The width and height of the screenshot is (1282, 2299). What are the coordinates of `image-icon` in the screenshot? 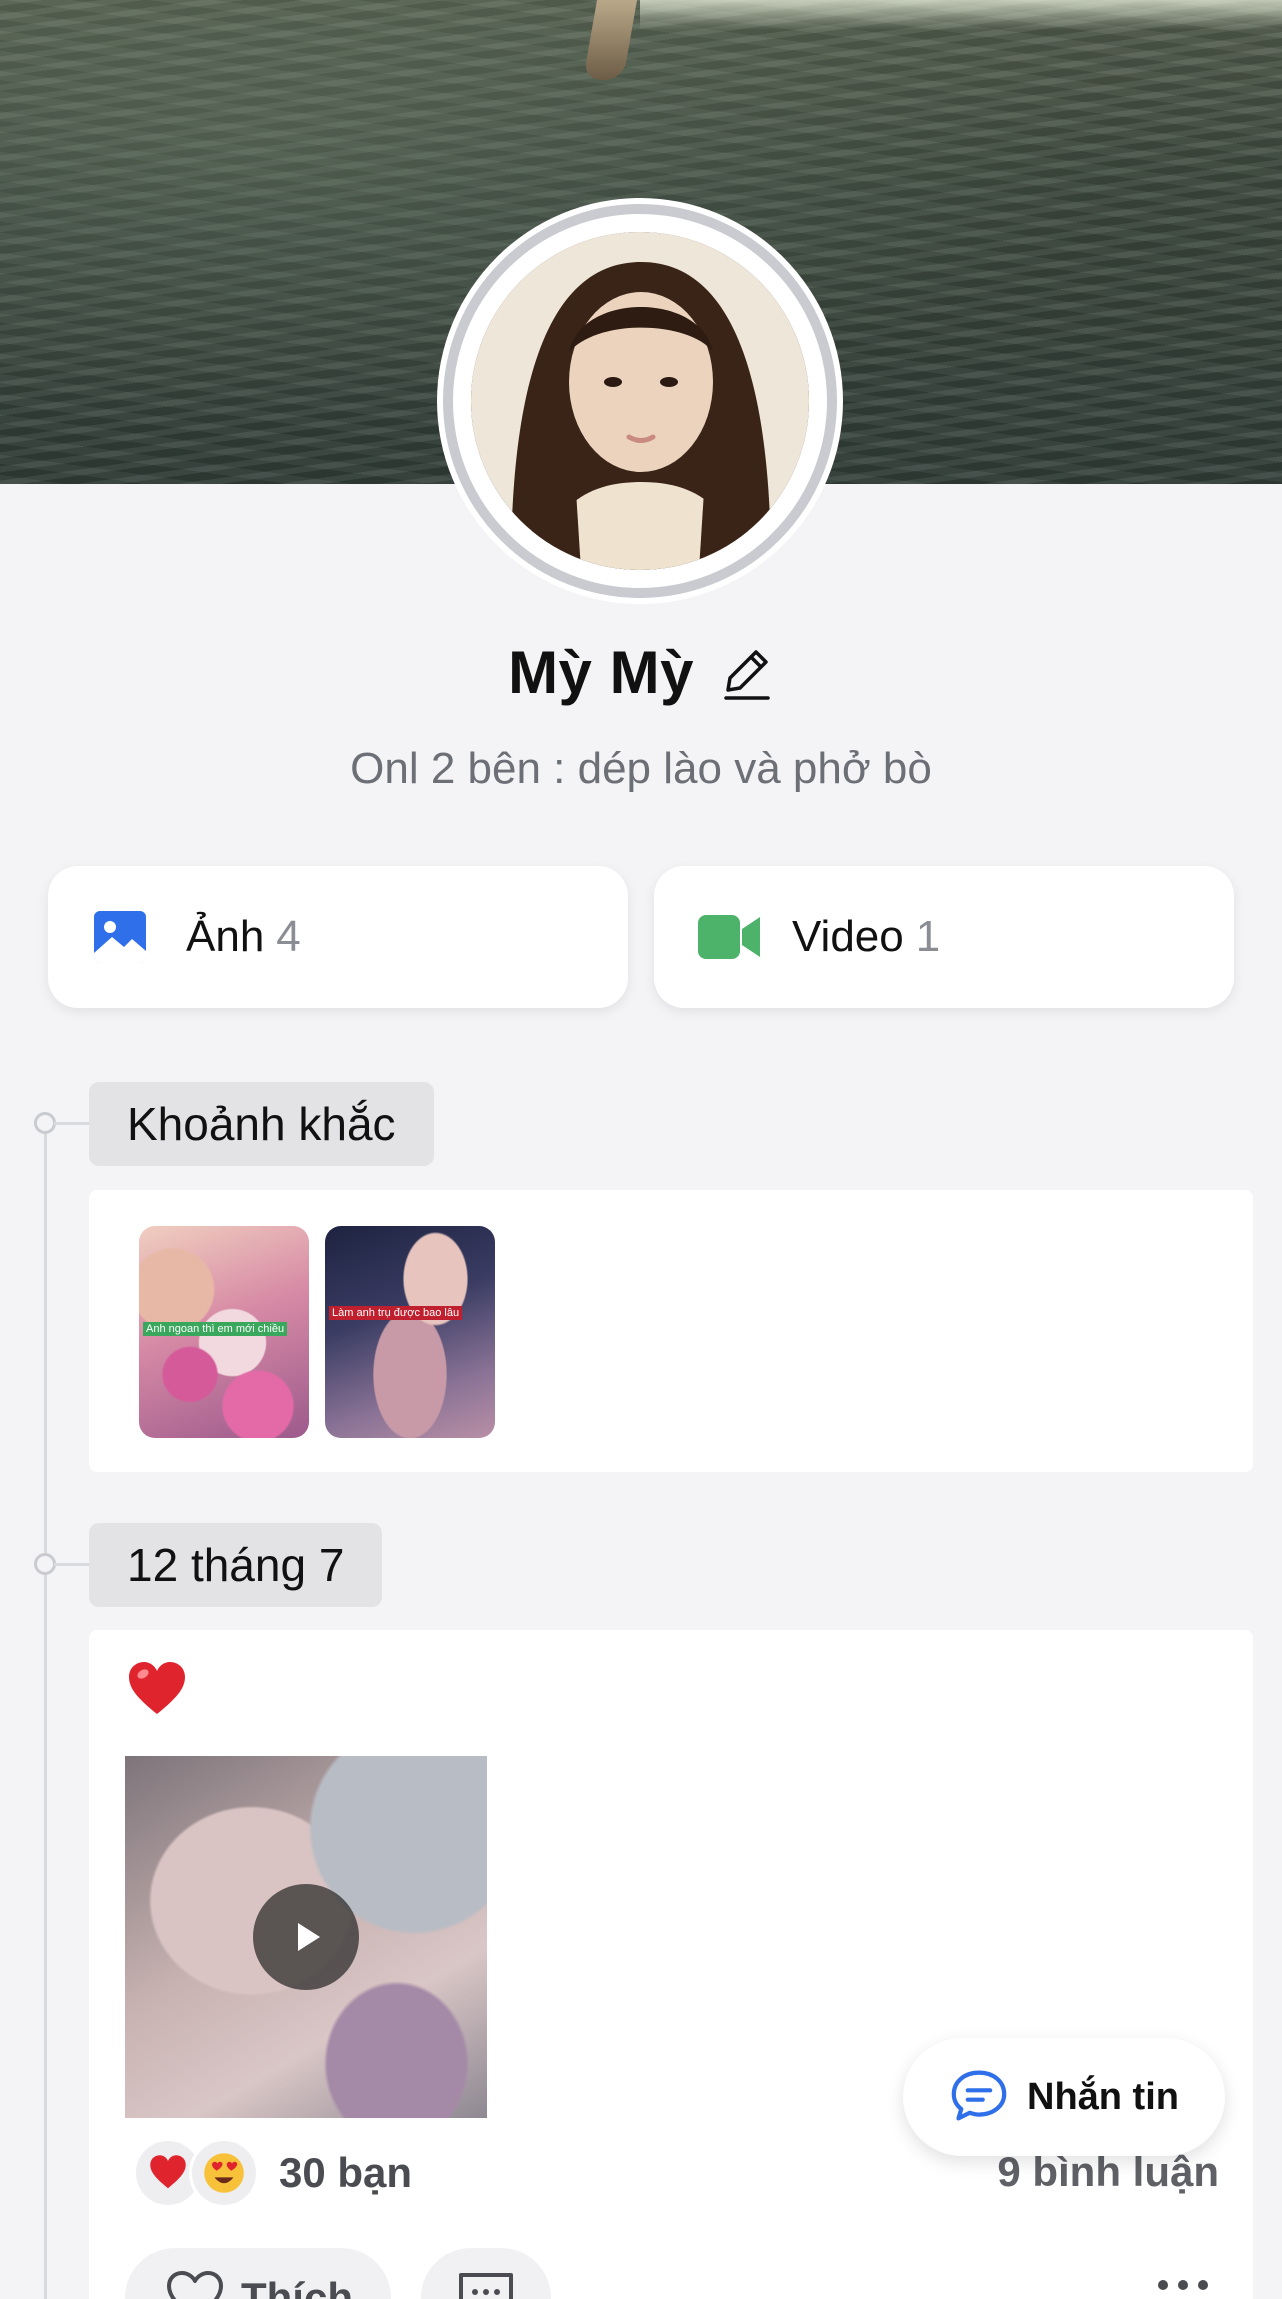 It's located at (123, 937).